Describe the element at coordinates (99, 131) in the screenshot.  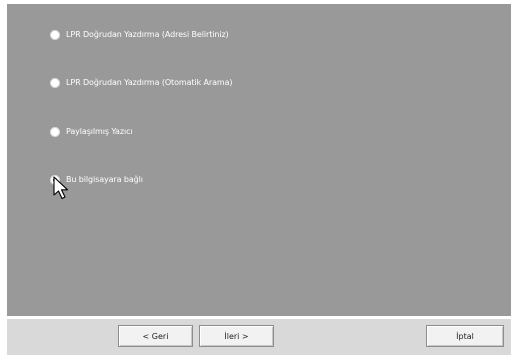
I see `radio-option-label: Paylaşılmış Yazıcı` at that location.